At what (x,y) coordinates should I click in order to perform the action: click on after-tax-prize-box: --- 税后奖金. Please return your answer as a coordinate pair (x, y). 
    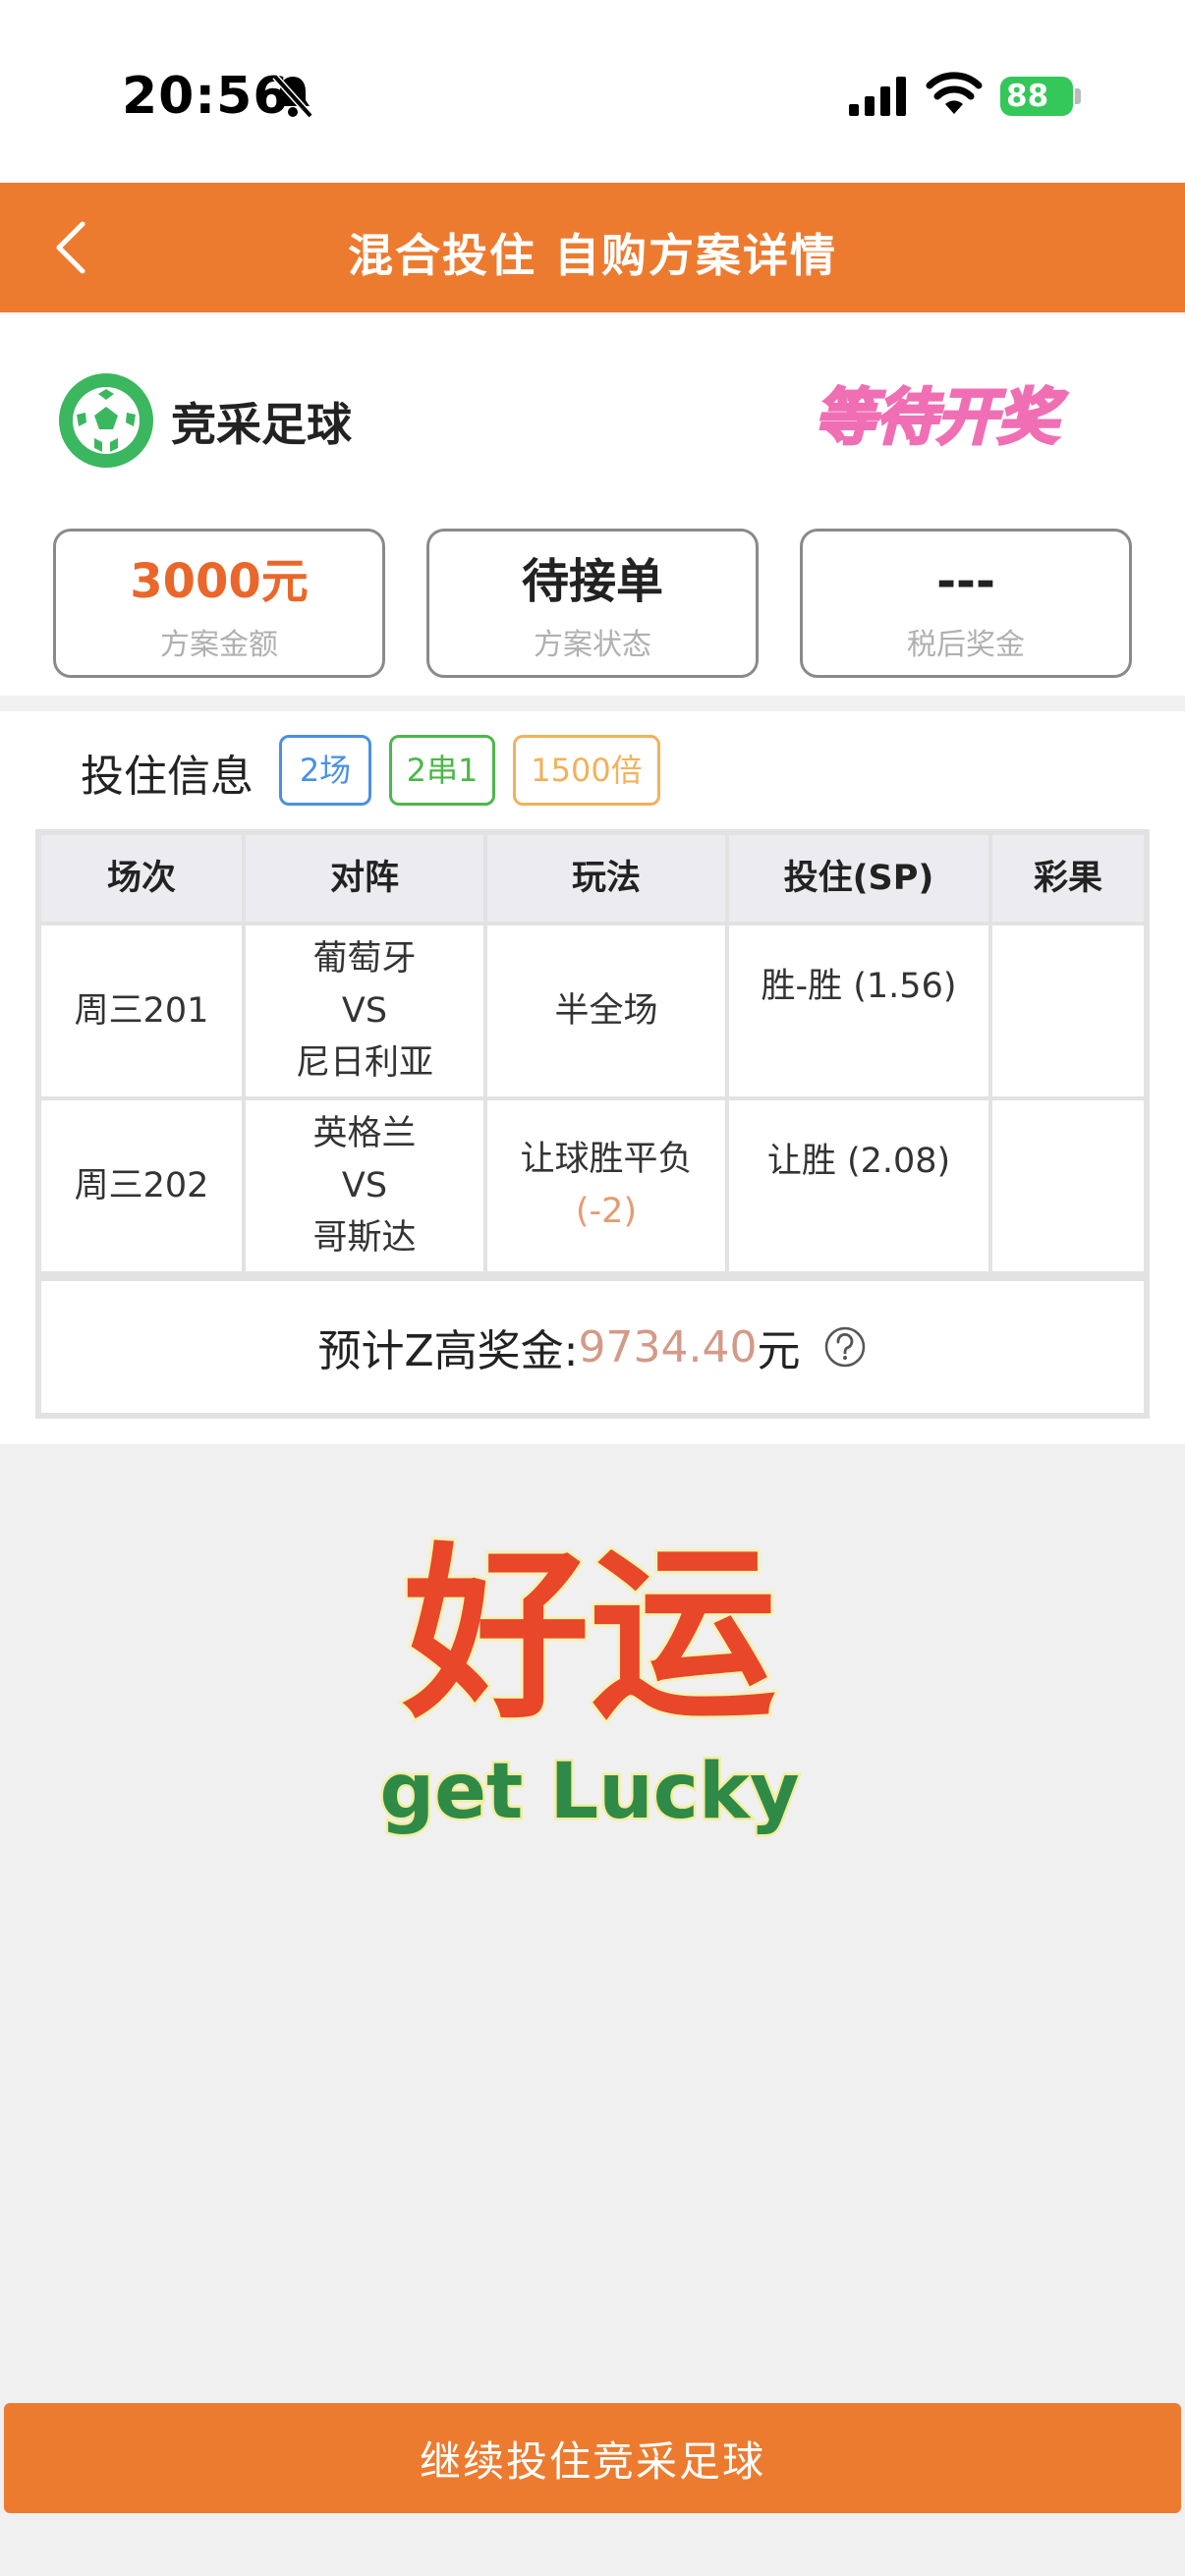
    Looking at the image, I should click on (966, 603).